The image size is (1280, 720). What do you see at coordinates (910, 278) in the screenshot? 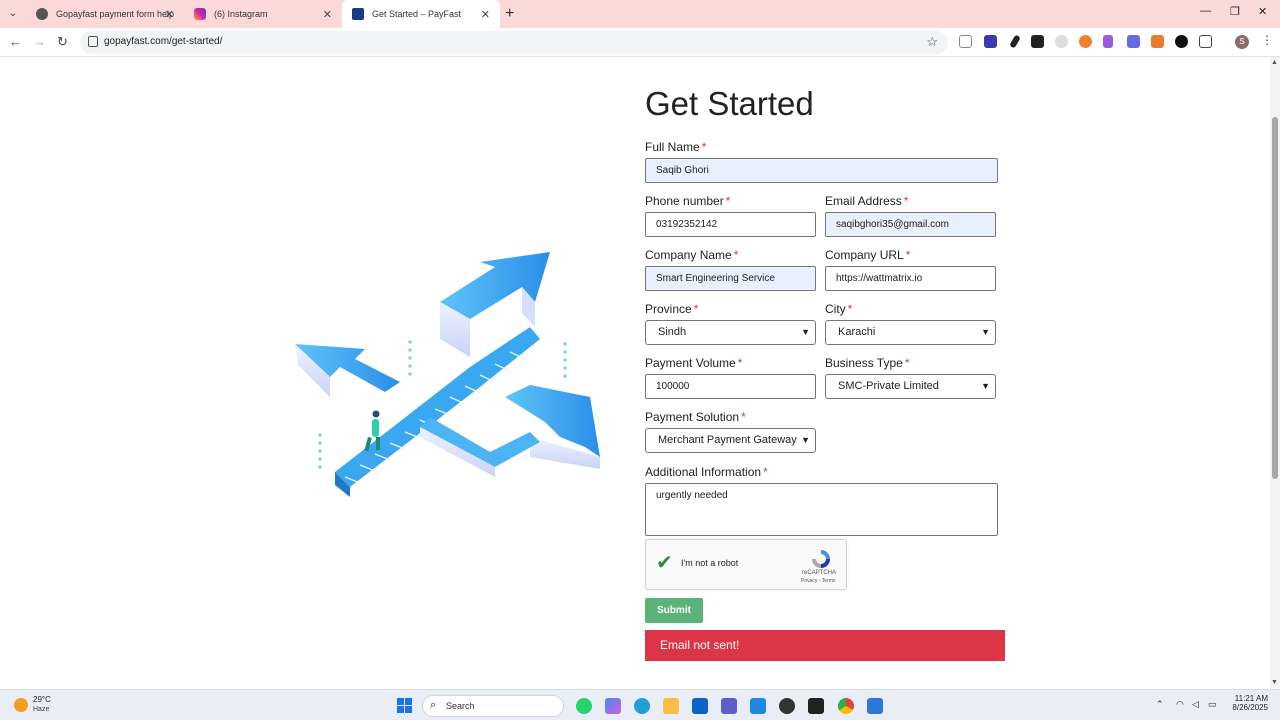
I see `company-url-input: https://wattmatrix.io` at bounding box center [910, 278].